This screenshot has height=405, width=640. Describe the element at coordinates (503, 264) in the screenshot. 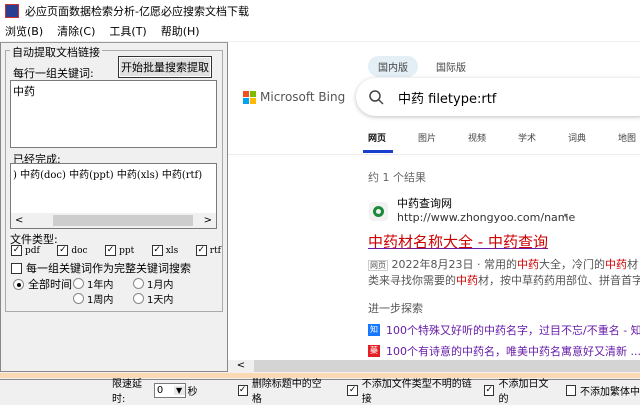

I see `result-snippet-line1: 网页 2022年8月23日 · 常用的中药大全，冷门的中药材` at that location.